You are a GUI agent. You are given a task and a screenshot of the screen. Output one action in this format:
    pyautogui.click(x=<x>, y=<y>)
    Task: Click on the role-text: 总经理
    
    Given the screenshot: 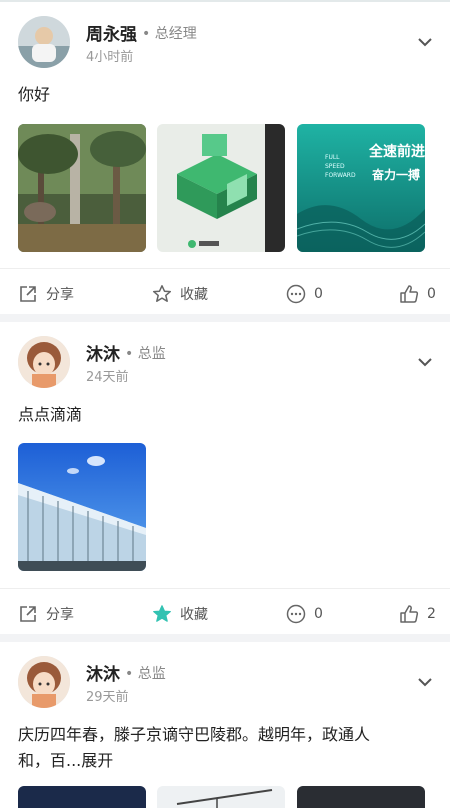 What is the action you would take?
    pyautogui.click(x=175, y=34)
    